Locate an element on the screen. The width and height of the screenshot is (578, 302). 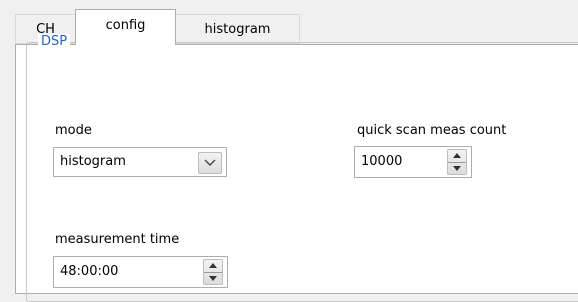
measurement-time-spin-buttons is located at coordinates (213, 272).